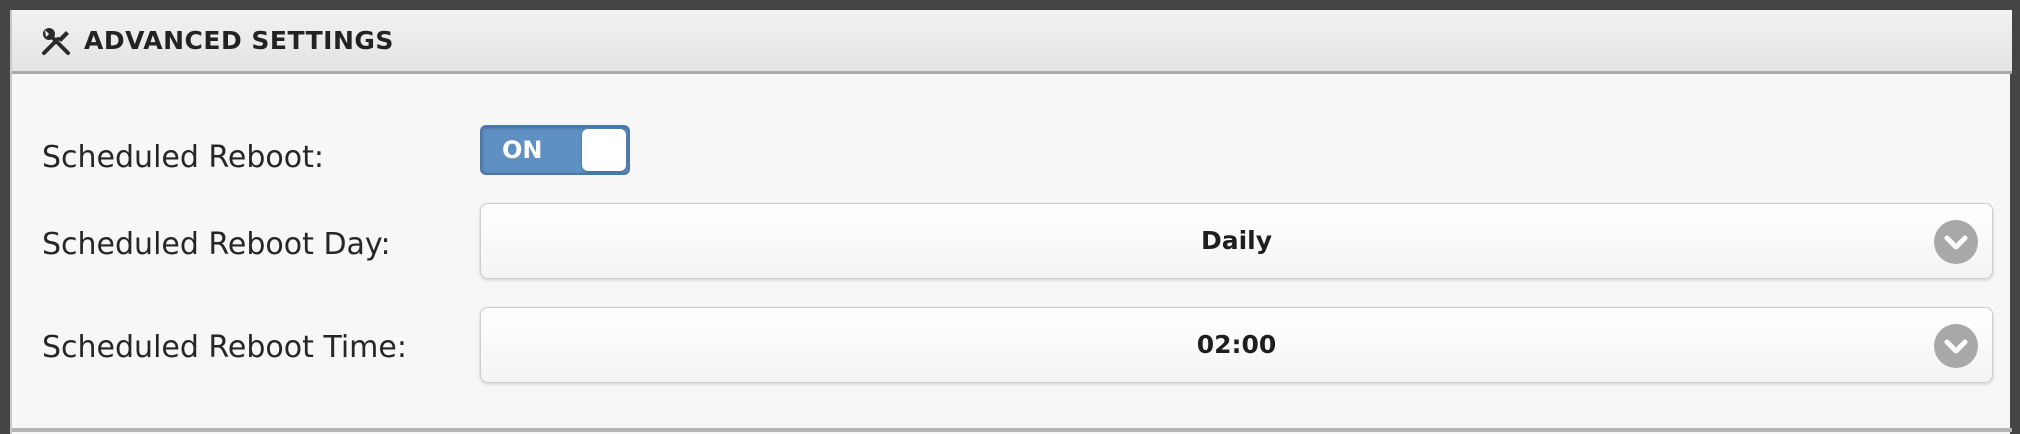  What do you see at coordinates (183, 157) in the screenshot?
I see `scheduled-reboot-label: Scheduled Reboot:` at bounding box center [183, 157].